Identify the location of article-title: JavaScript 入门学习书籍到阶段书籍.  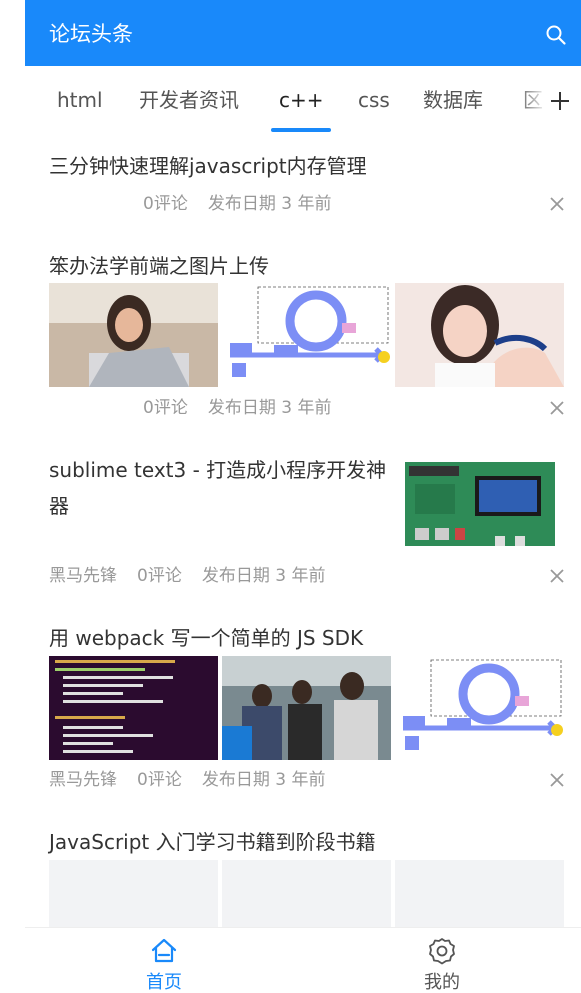
(212, 842).